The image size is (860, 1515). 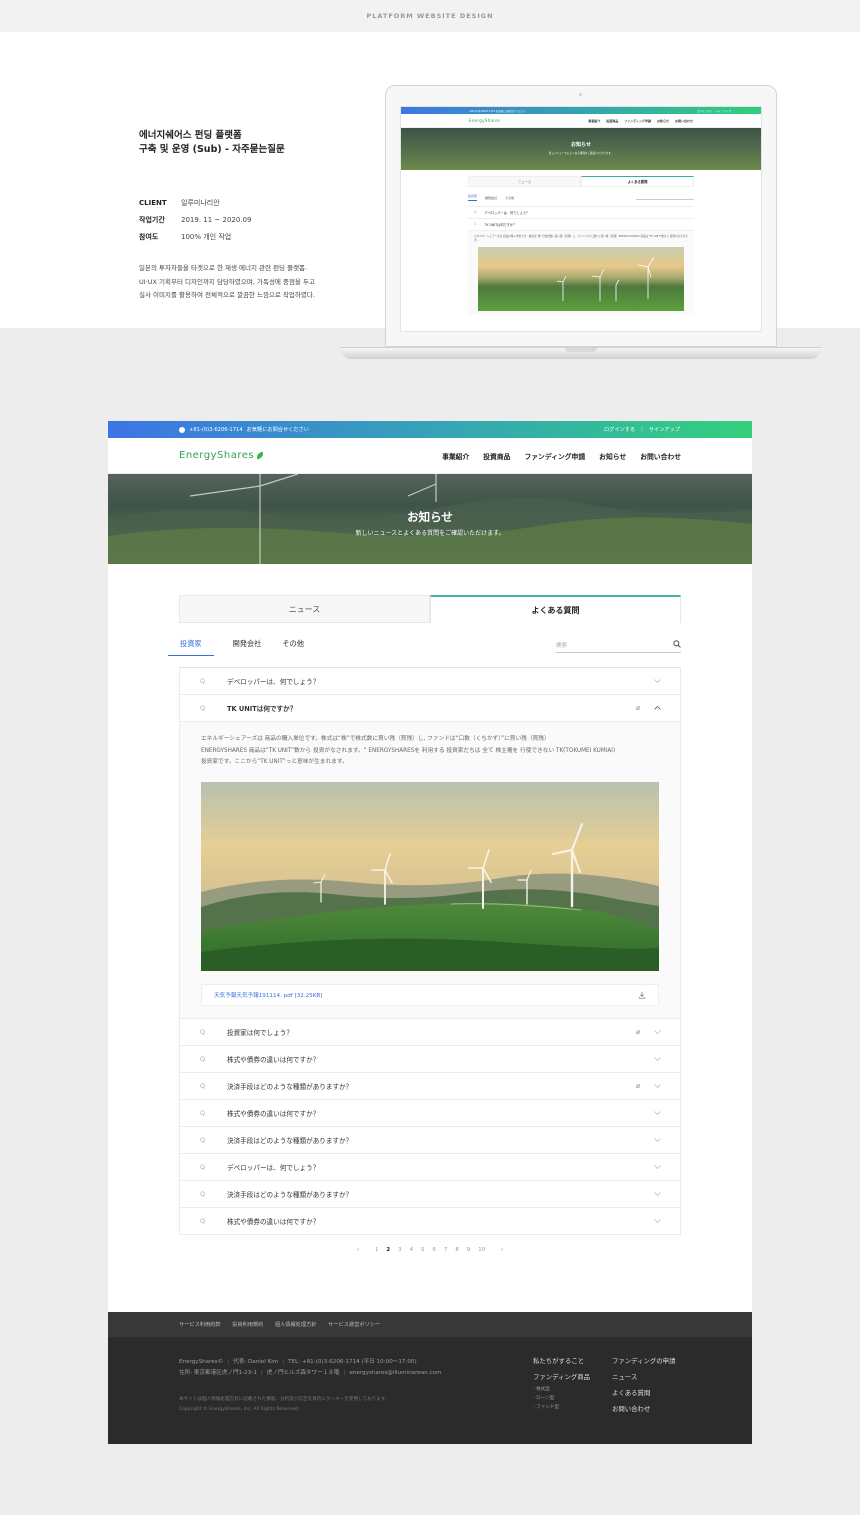 I want to click on attachment-file: 天気予報天気予報191114. pdf [32.25KB], so click(x=430, y=995).